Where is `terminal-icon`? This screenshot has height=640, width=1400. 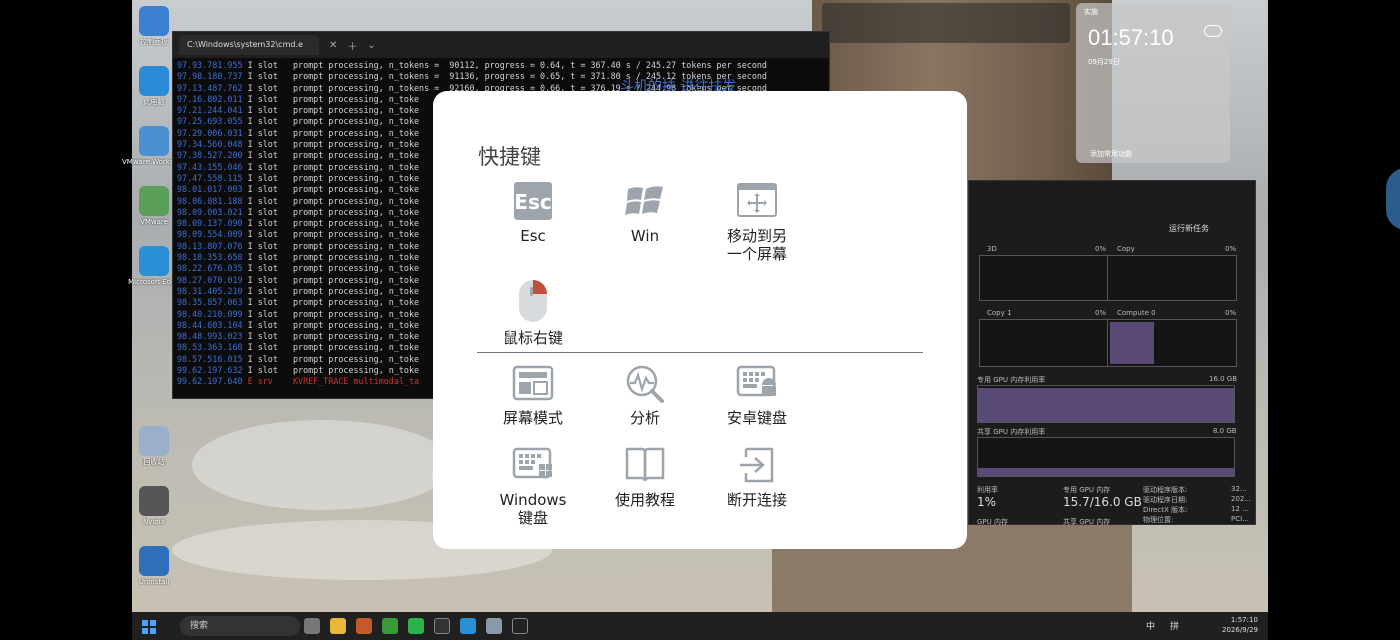 terminal-icon is located at coordinates (442, 626).